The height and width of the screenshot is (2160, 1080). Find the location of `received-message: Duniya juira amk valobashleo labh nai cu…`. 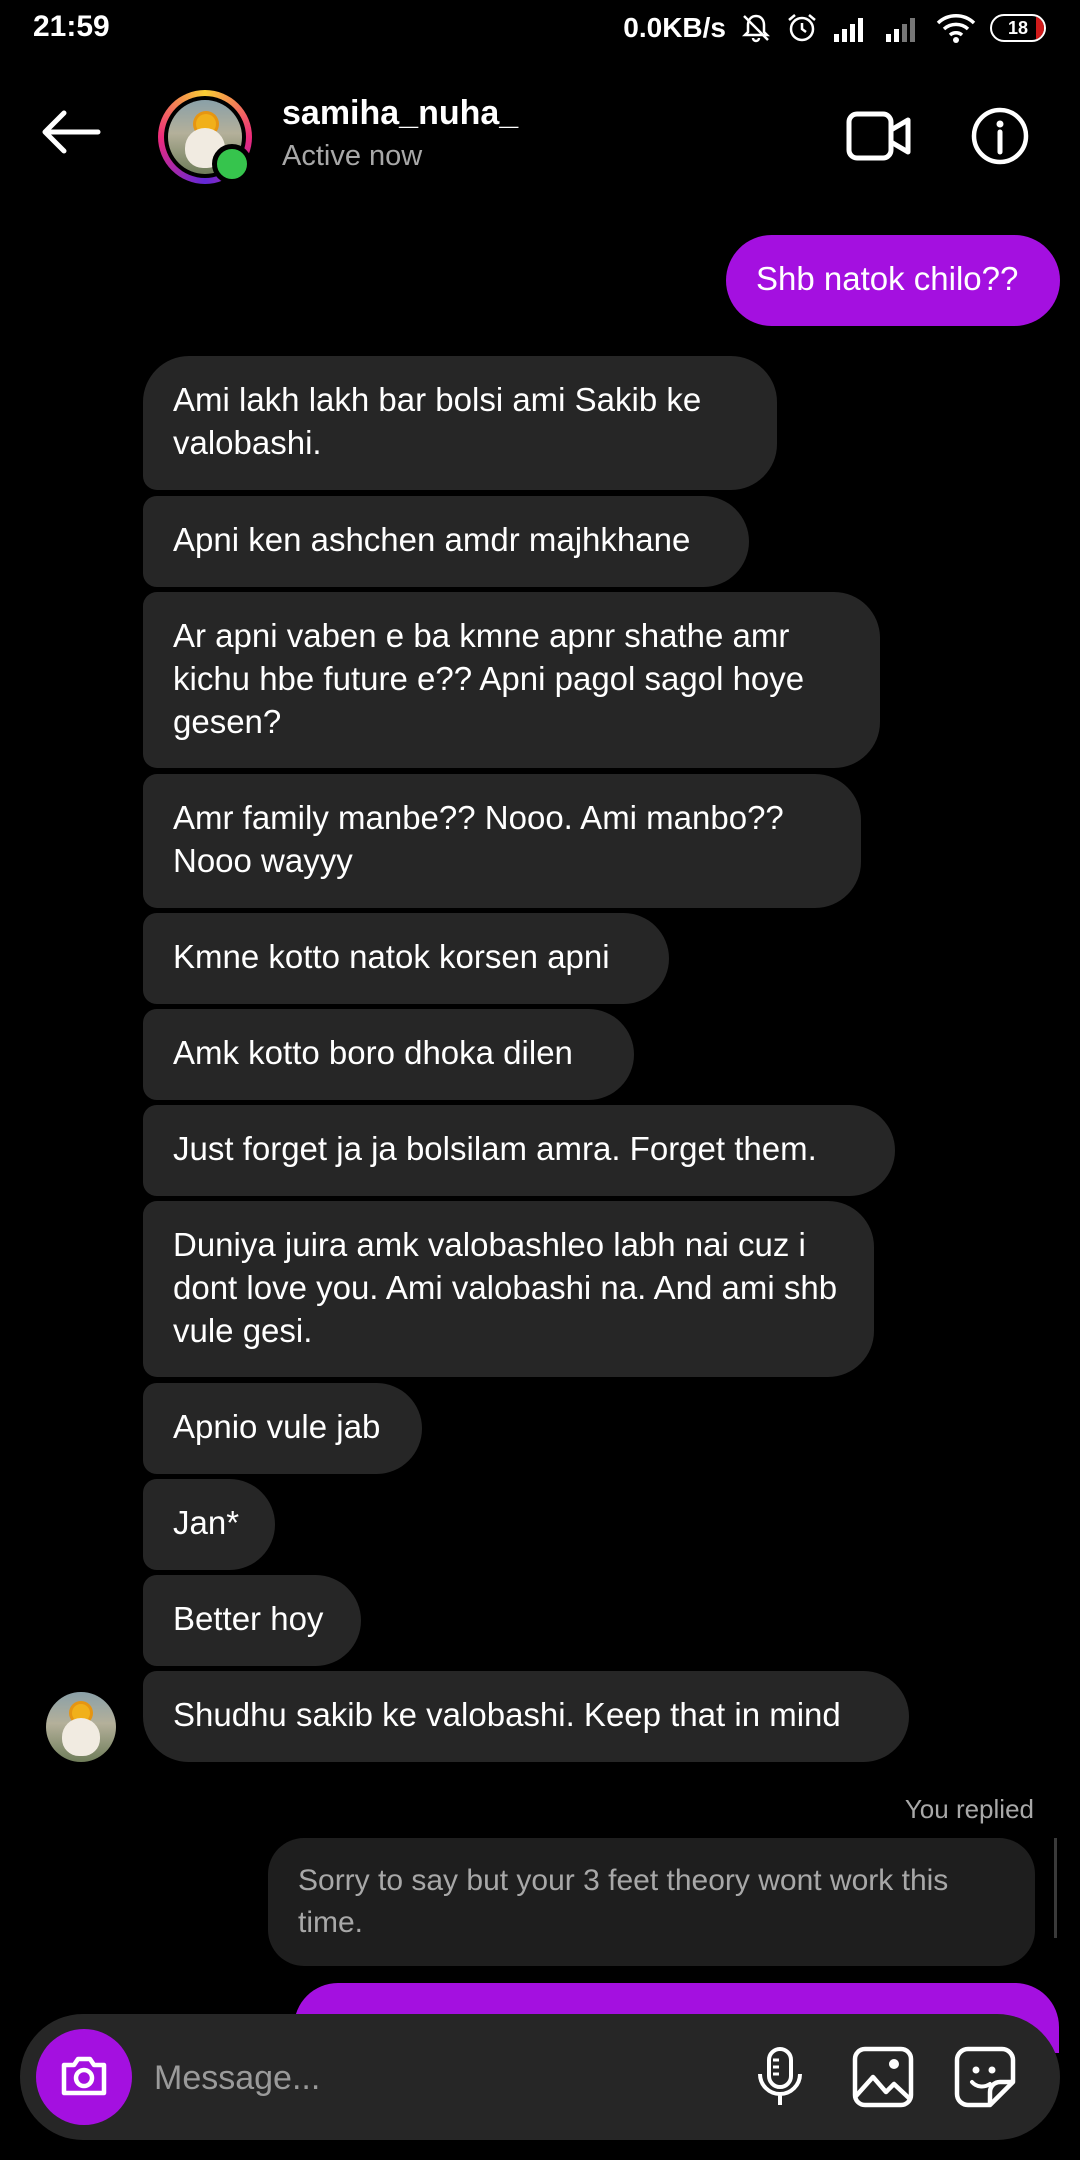

received-message: Duniya juira amk valobashleo labh nai cu… is located at coordinates (508, 1289).